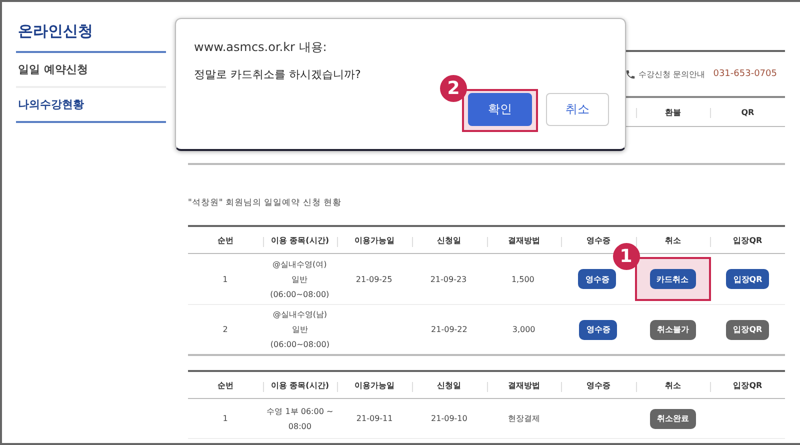 This screenshot has width=800, height=445. Describe the element at coordinates (577, 109) in the screenshot. I see `cancel-button: 취소` at that location.